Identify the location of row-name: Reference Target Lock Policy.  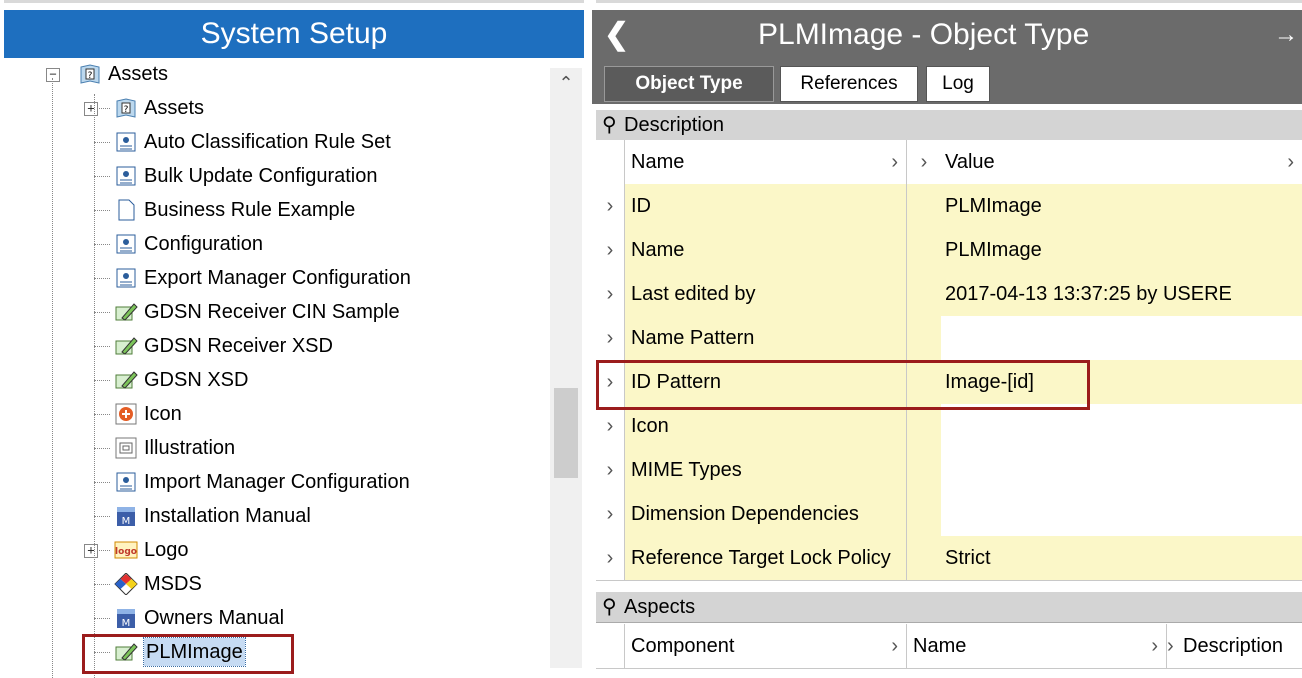
(766, 558).